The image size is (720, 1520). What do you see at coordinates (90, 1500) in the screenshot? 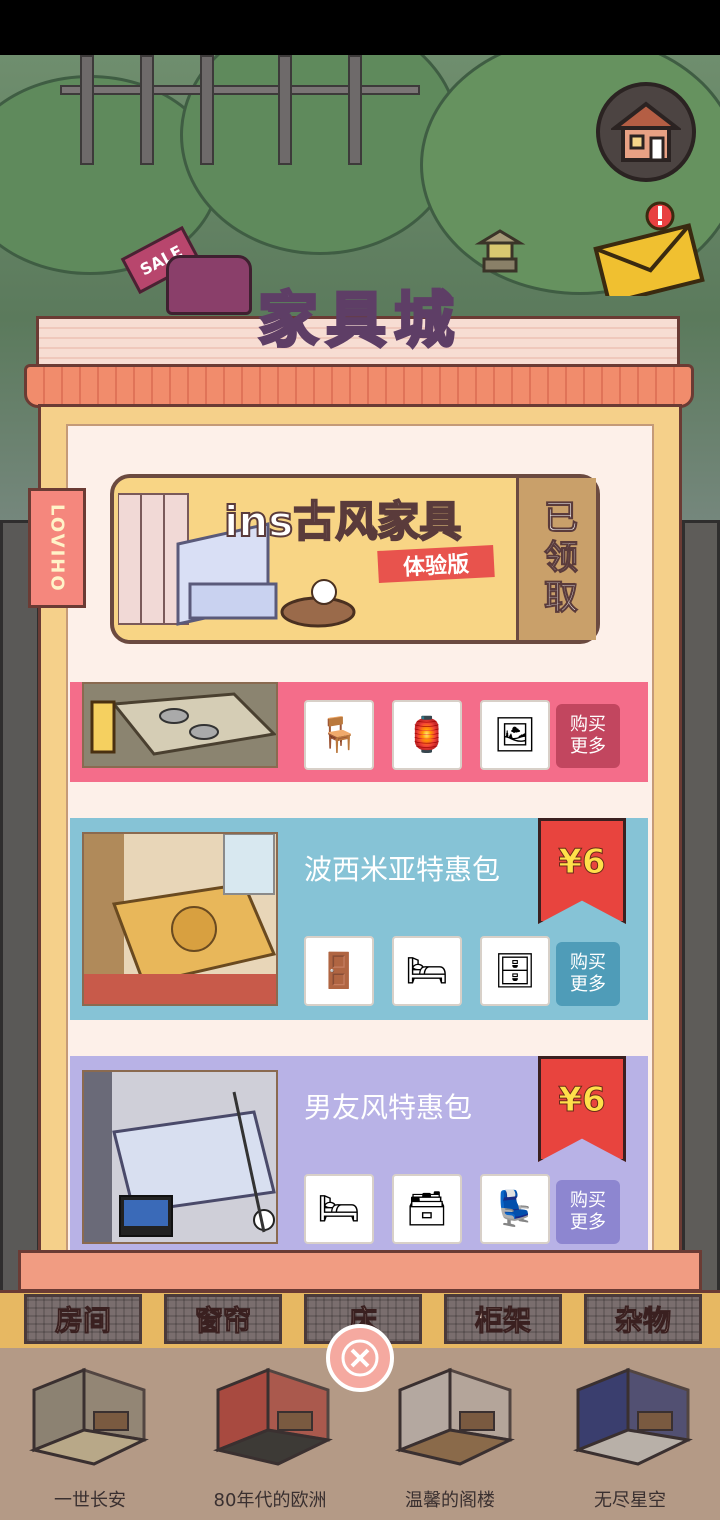
I see `room-label: 一世长安` at bounding box center [90, 1500].